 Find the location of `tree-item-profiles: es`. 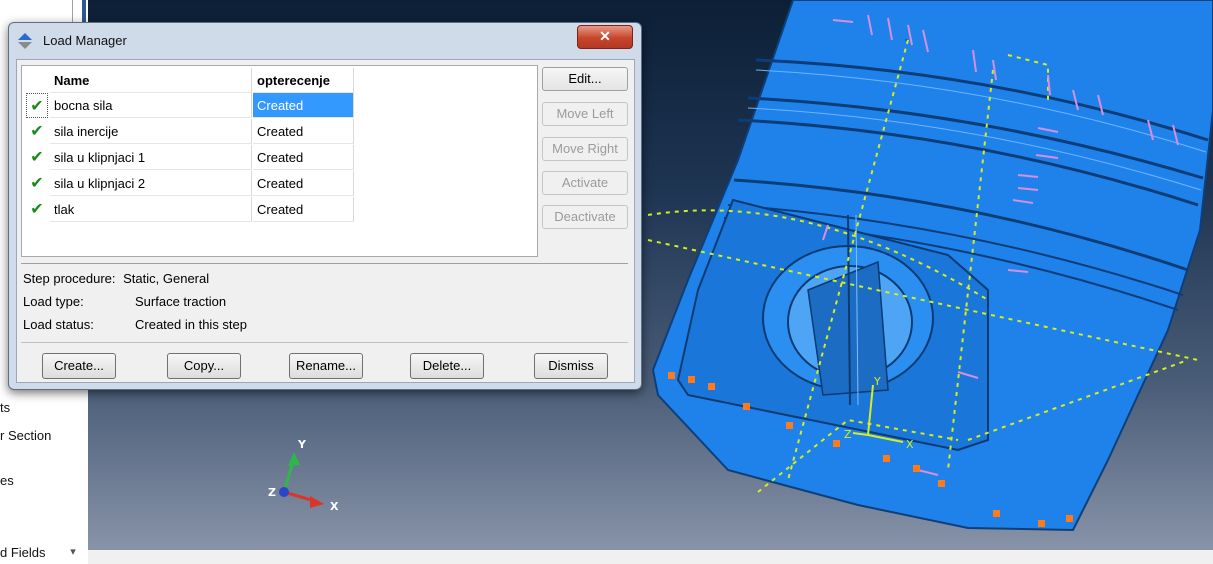

tree-item-profiles: es is located at coordinates (7, 480).